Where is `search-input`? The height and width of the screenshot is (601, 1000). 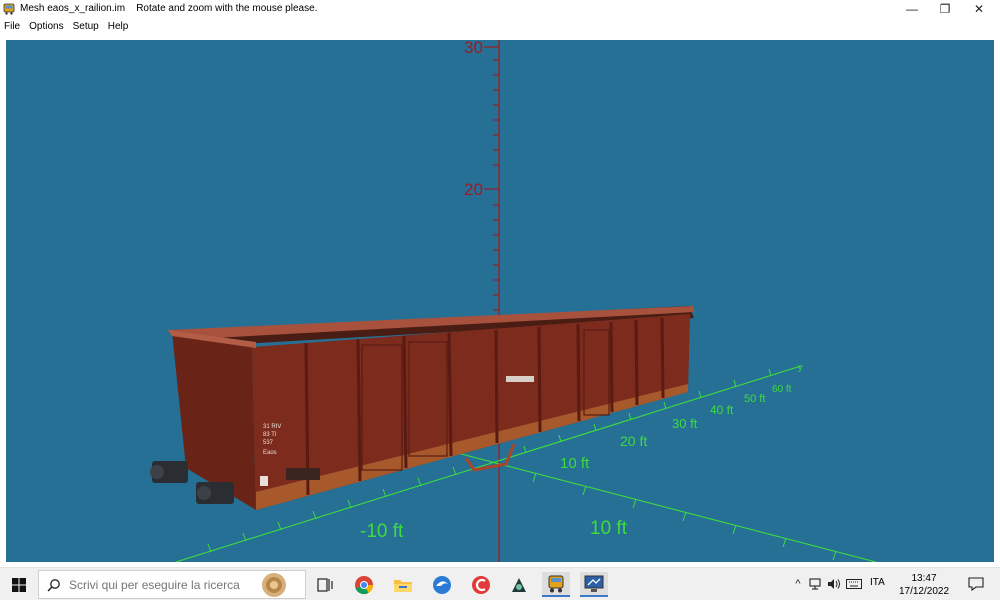 search-input is located at coordinates (156, 584).